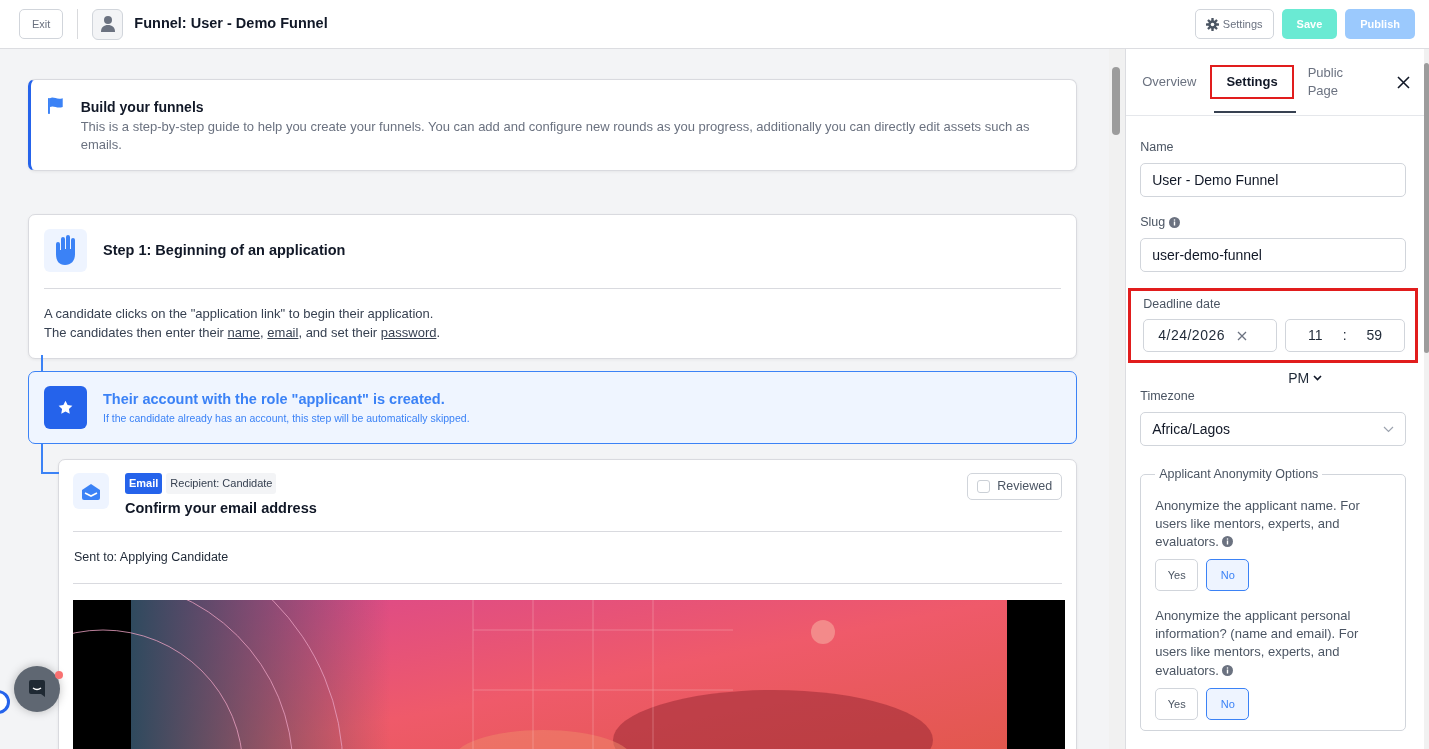 This screenshot has height=749, width=1429. What do you see at coordinates (91, 491) in the screenshot?
I see `envelope-icon` at bounding box center [91, 491].